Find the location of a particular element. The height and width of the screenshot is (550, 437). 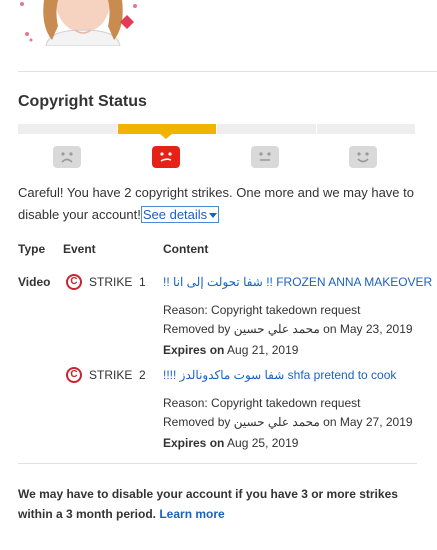

see-details-button: See details is located at coordinates (180, 214).